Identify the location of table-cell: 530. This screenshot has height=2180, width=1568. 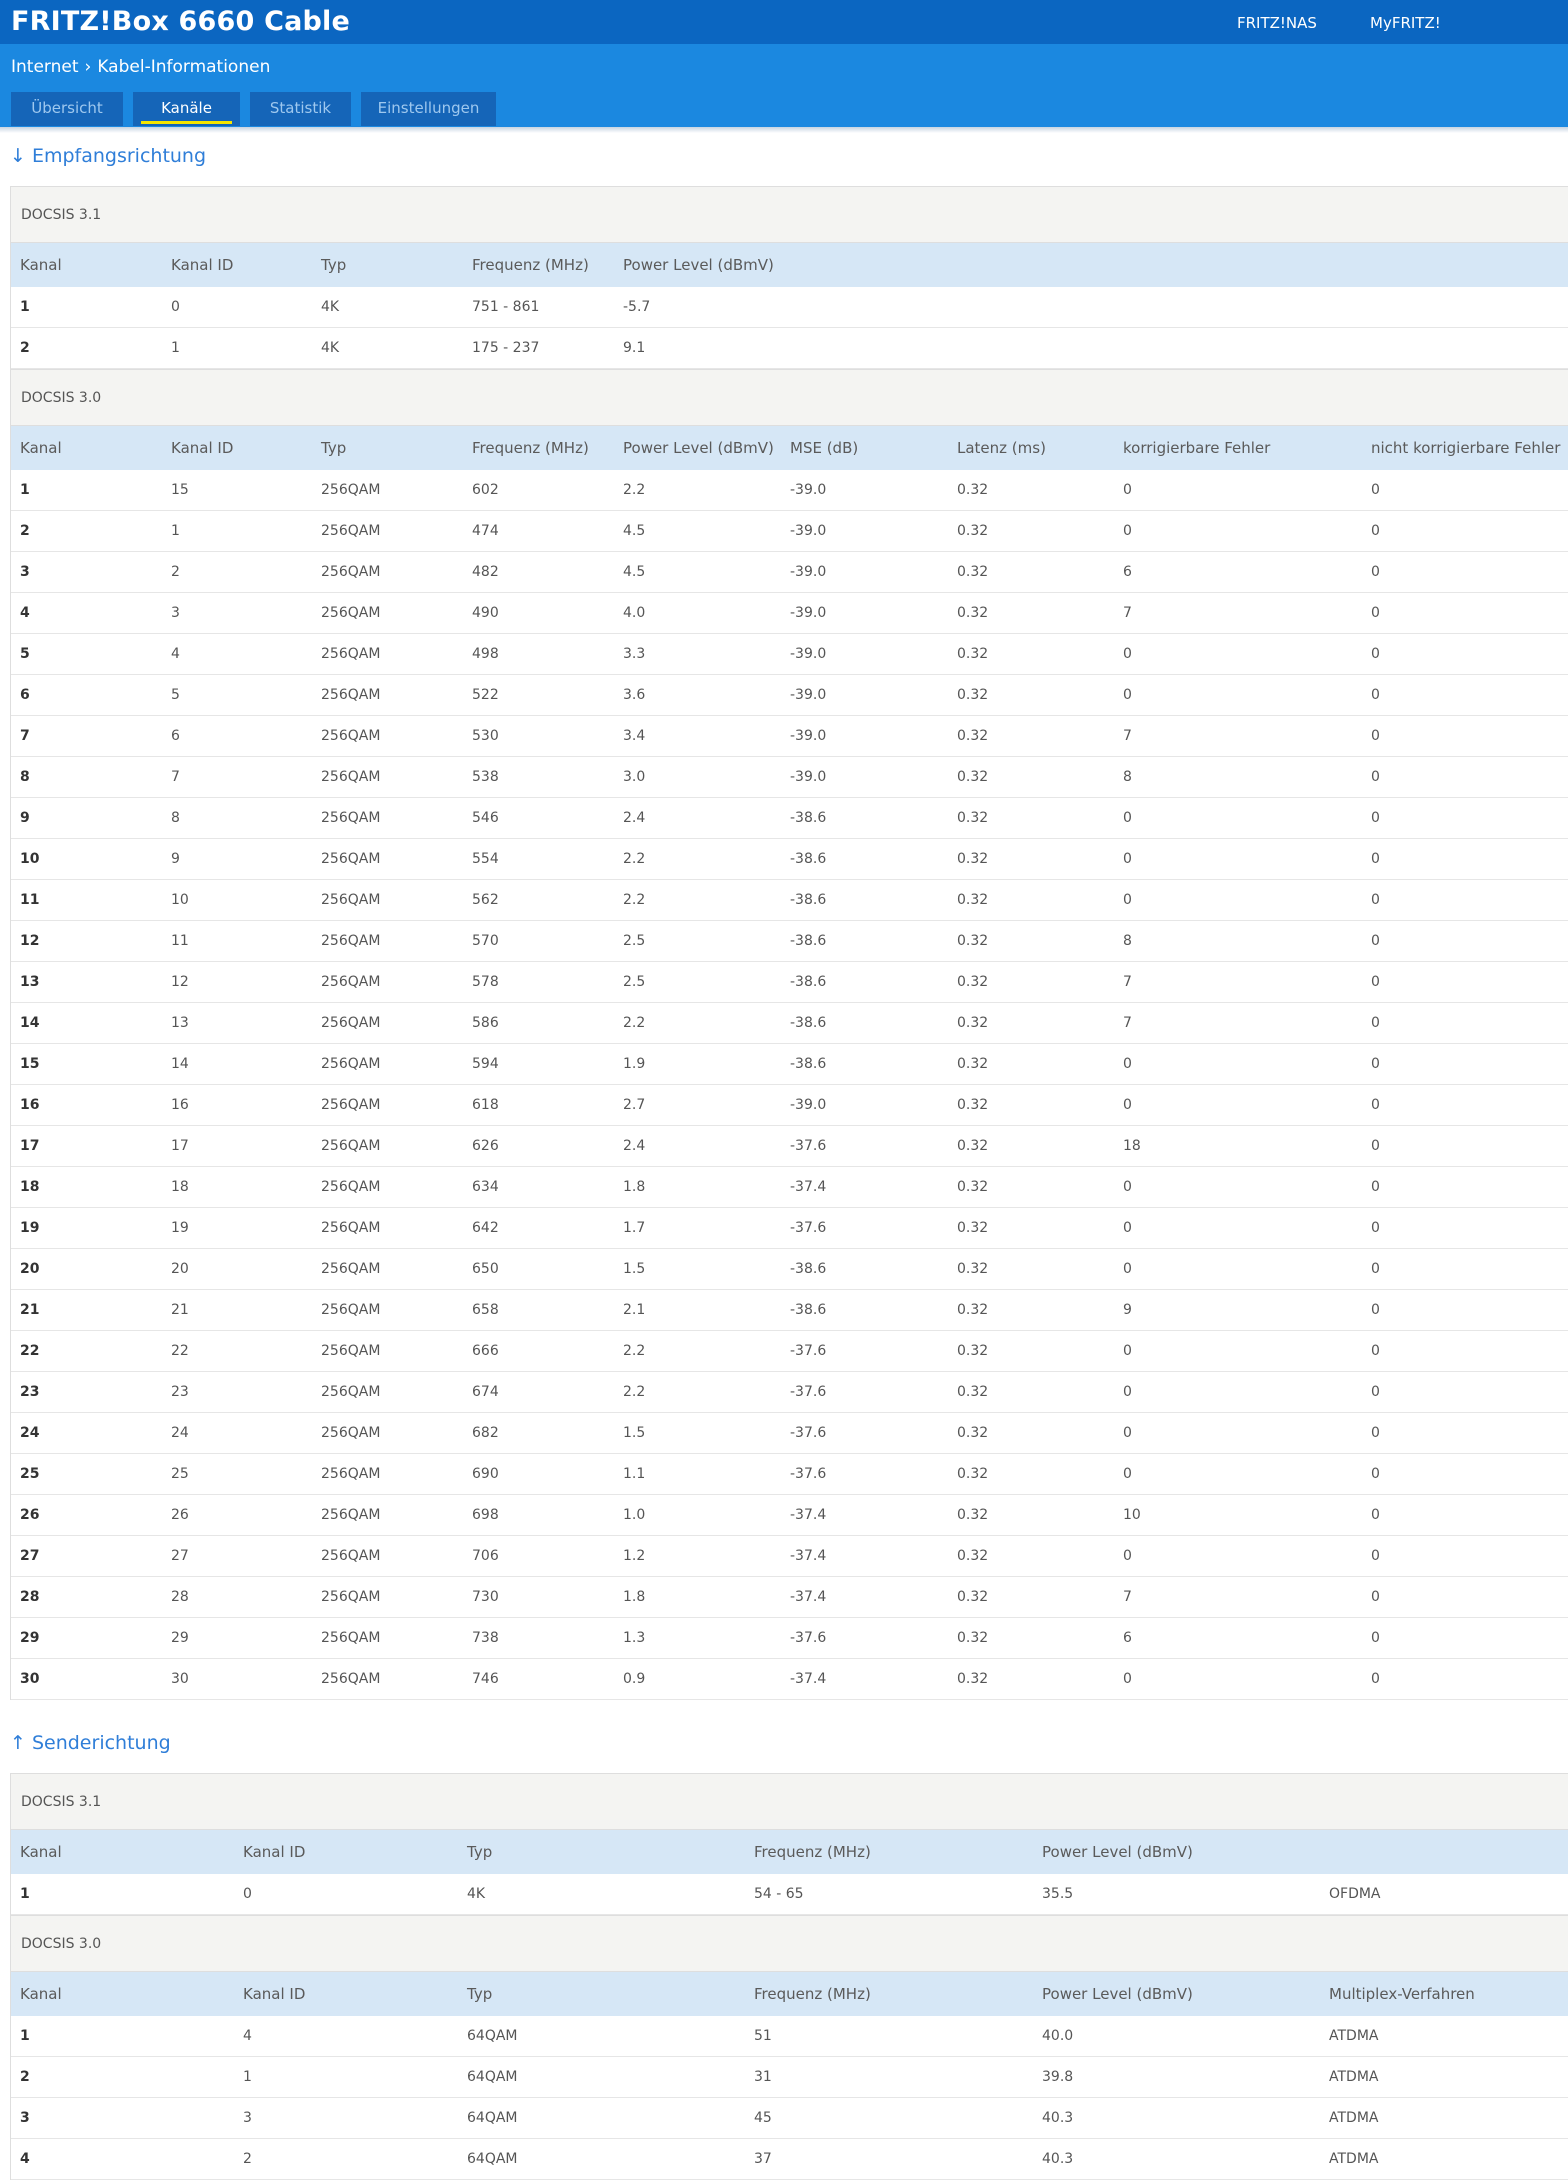
(485, 736).